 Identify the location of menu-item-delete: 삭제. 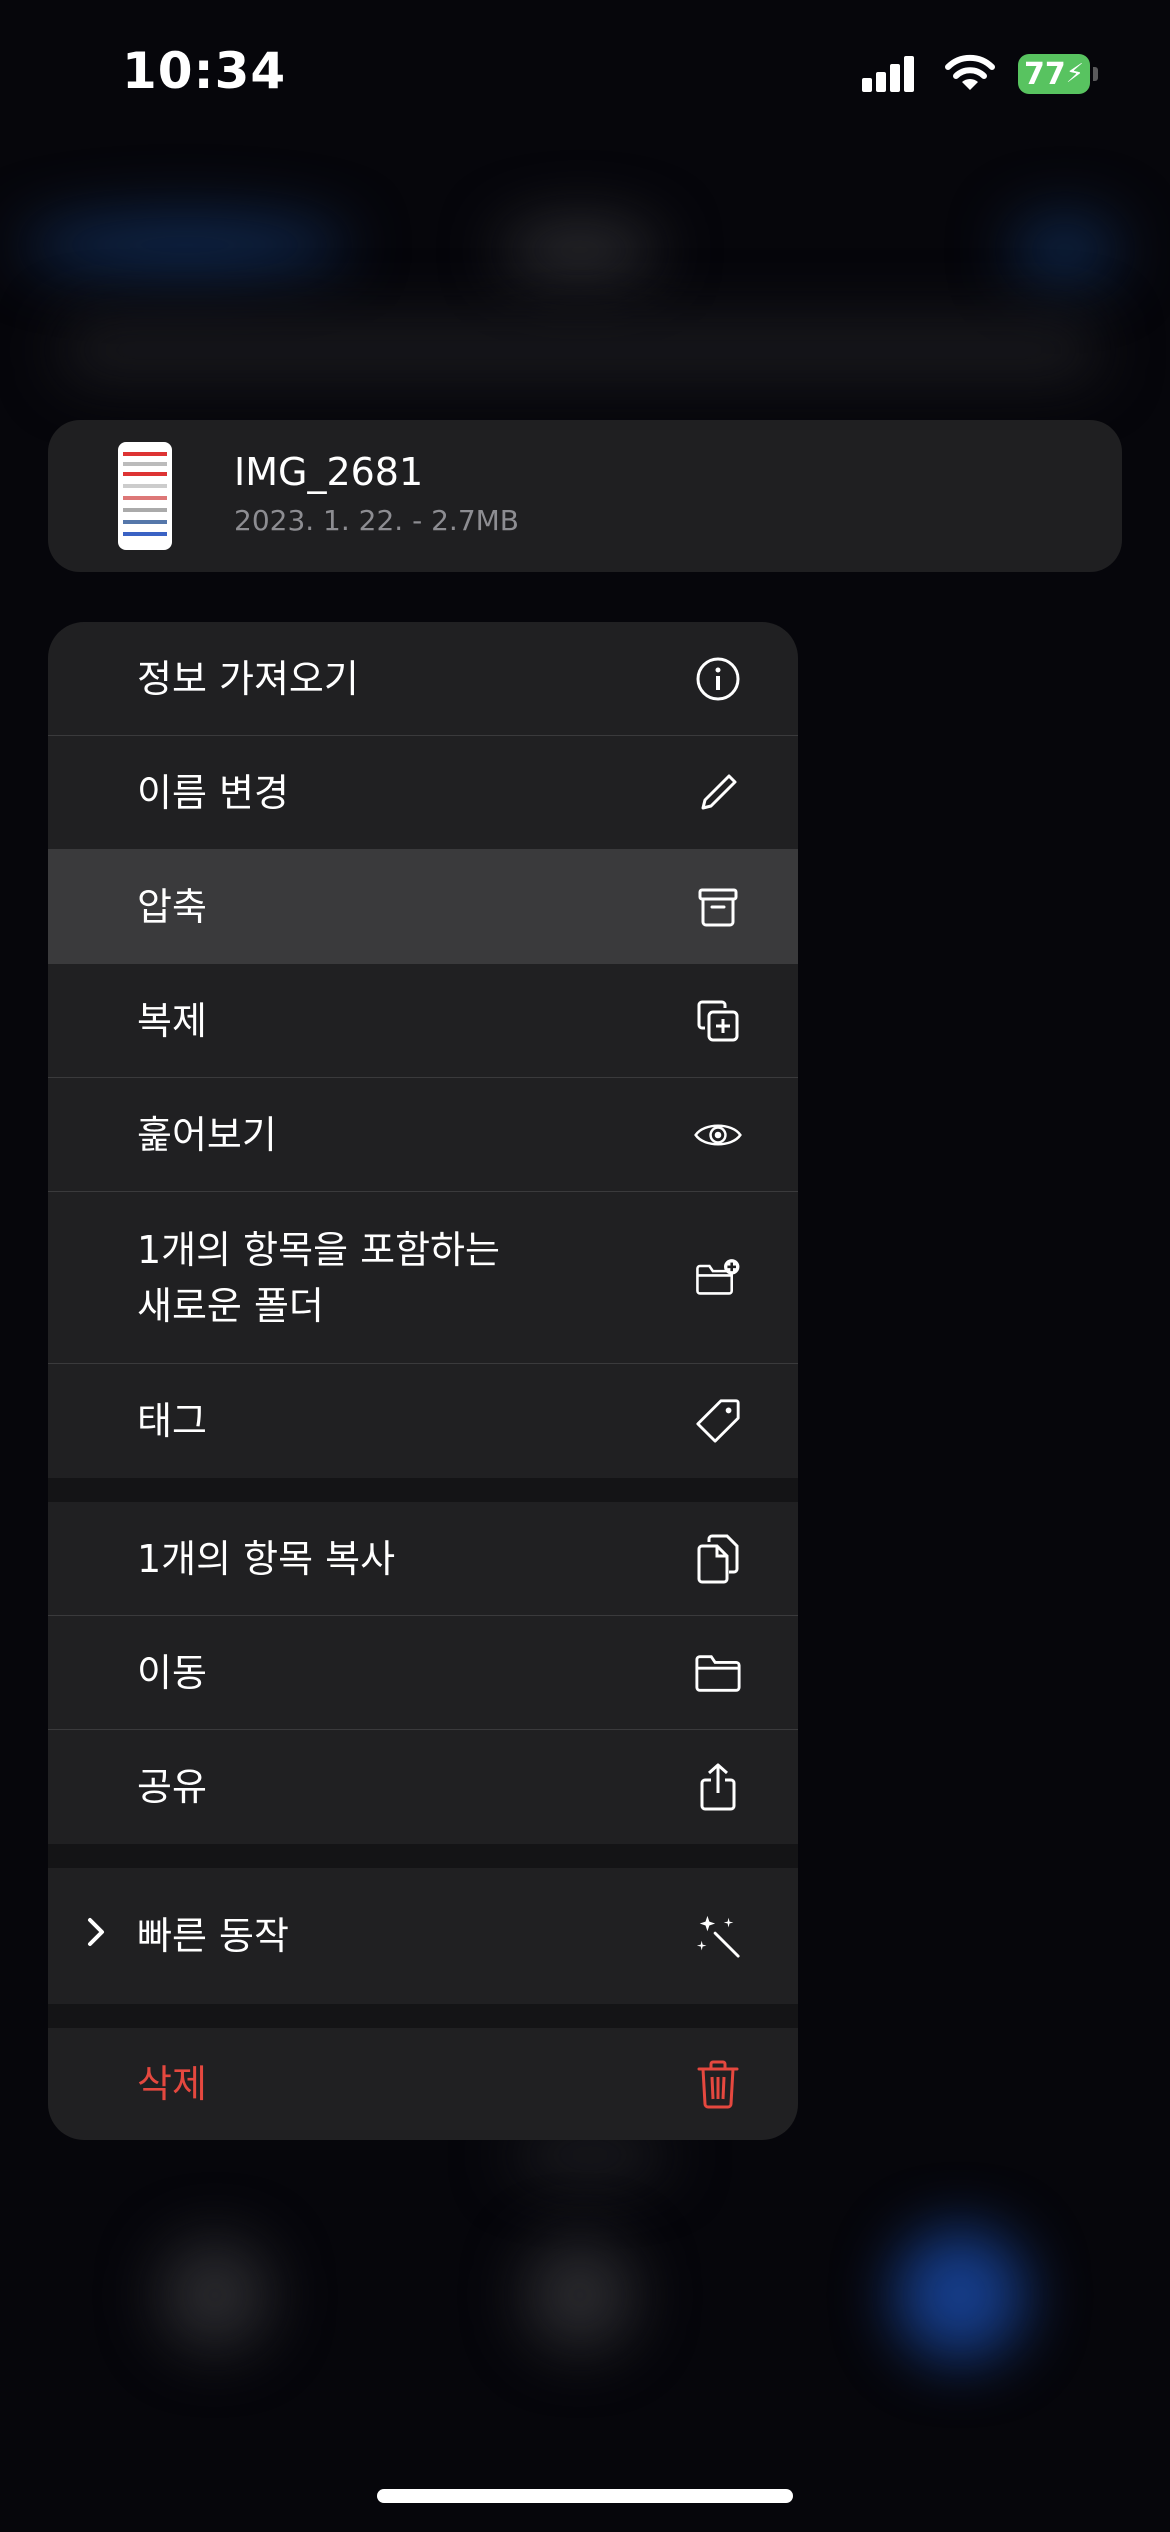
(423, 2084).